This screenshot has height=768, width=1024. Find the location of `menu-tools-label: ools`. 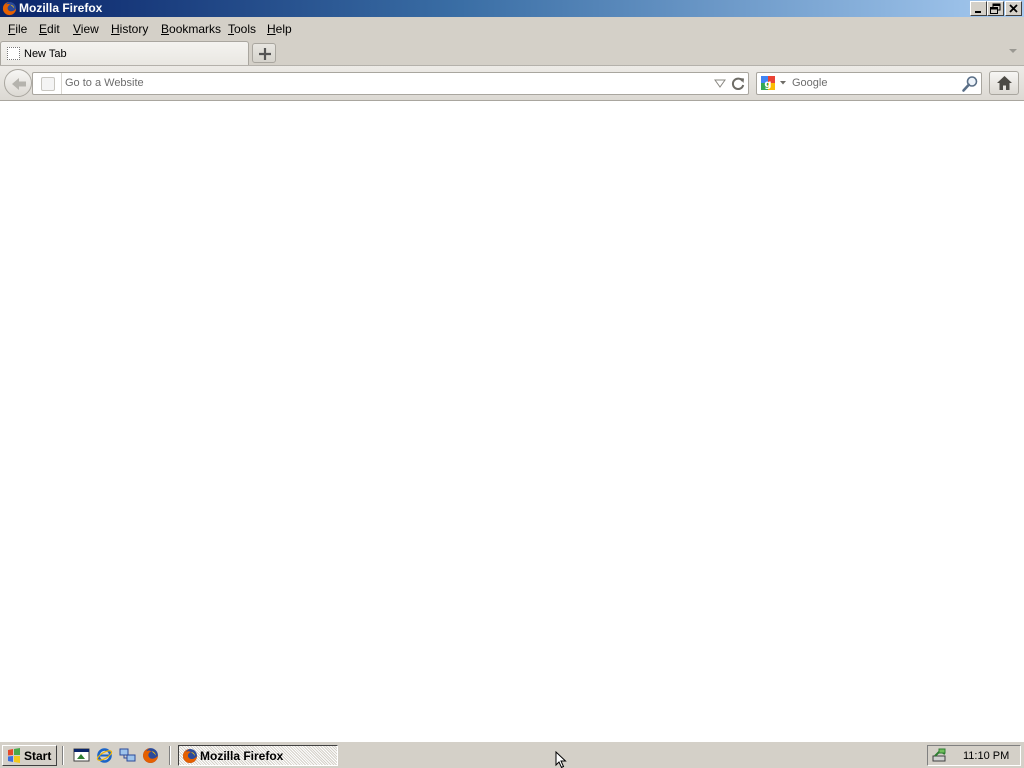

menu-tools-label: ools is located at coordinates (245, 29).